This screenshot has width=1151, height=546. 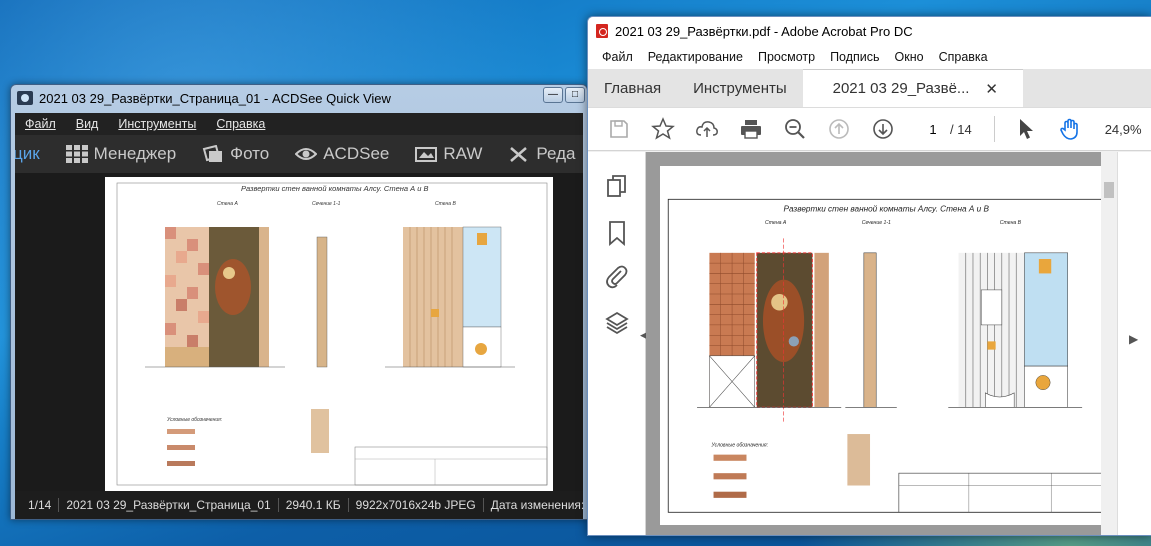 I want to click on pdf-wall-b-sink, so click(x=1043, y=382).